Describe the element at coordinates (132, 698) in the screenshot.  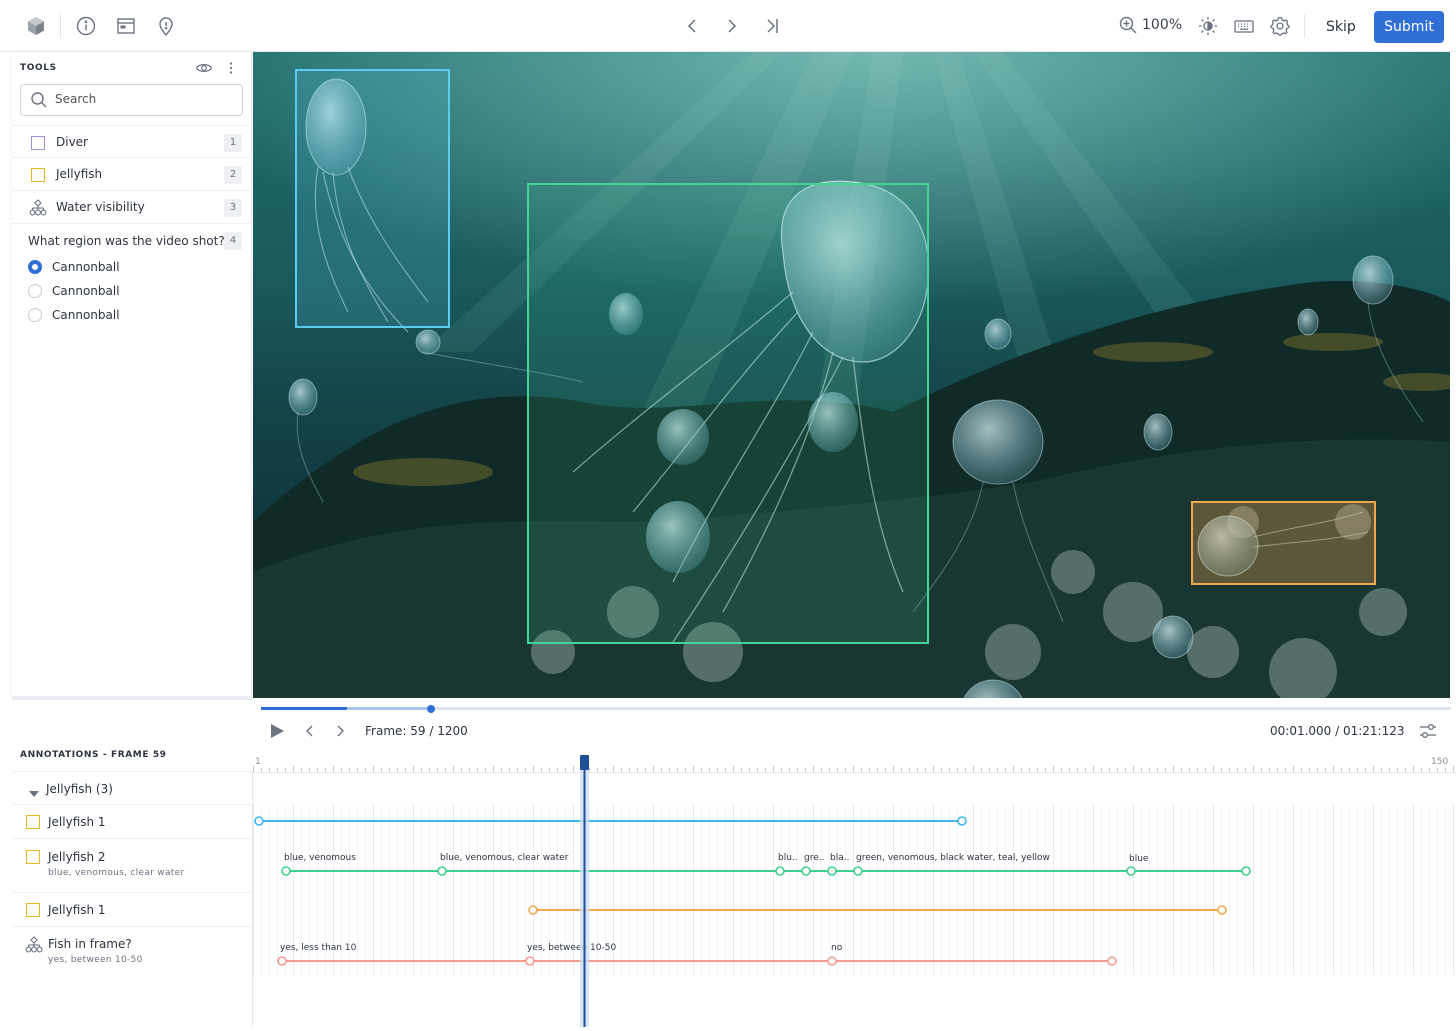
I see `panel-separator` at that location.